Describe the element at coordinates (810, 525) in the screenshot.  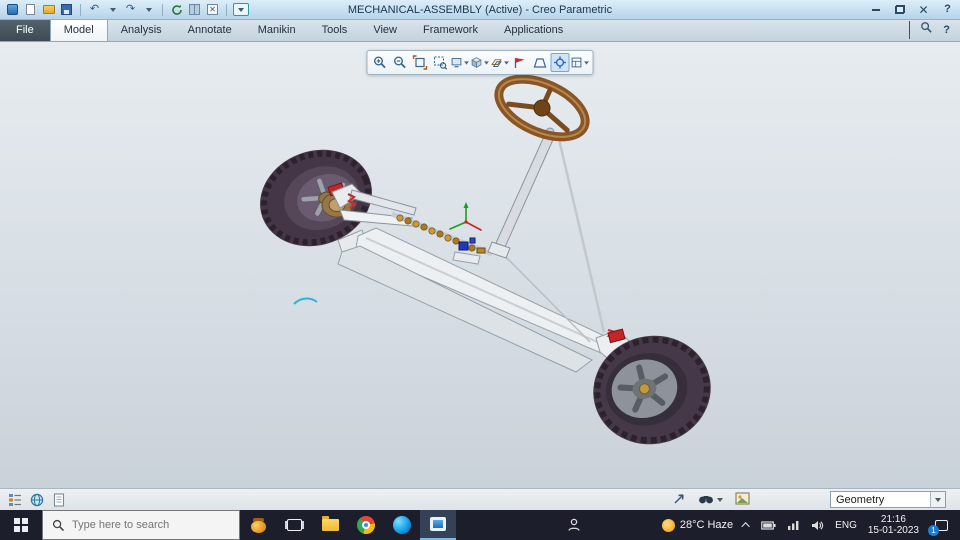
I see `system-tray: 28°C Haze ENG 21:16 15-01-2023 1` at that location.